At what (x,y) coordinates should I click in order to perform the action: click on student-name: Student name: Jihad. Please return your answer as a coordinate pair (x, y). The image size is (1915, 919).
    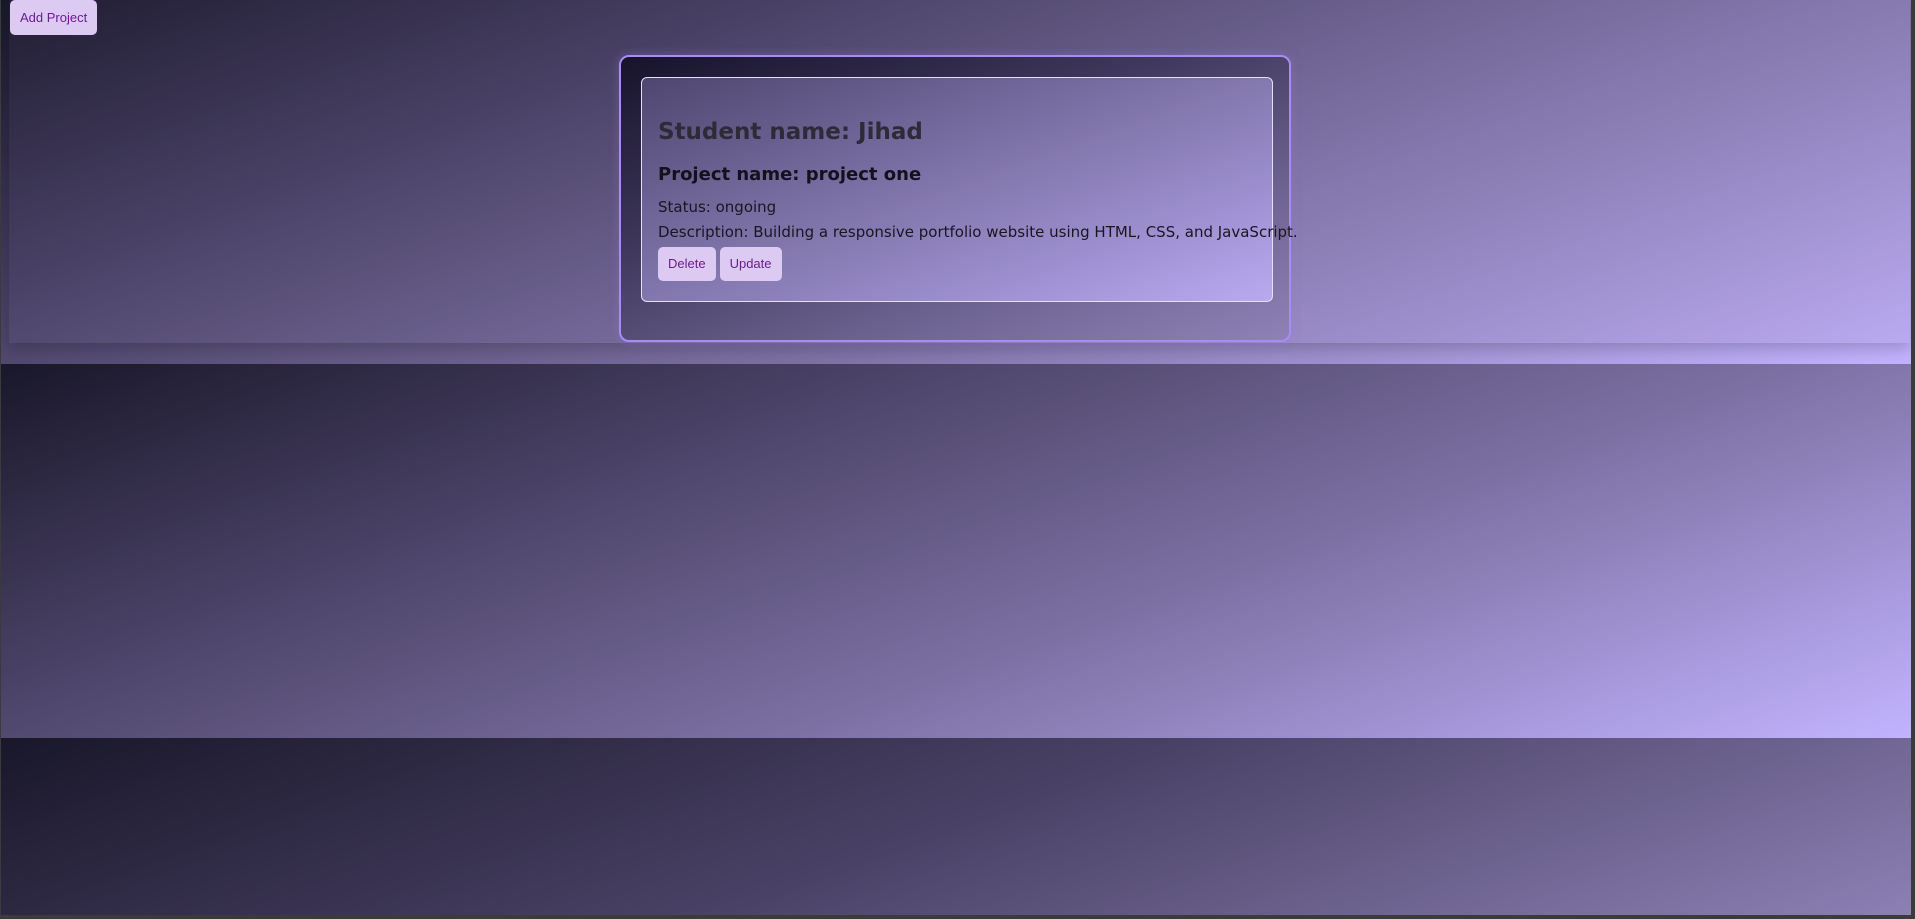
    Looking at the image, I should click on (790, 132).